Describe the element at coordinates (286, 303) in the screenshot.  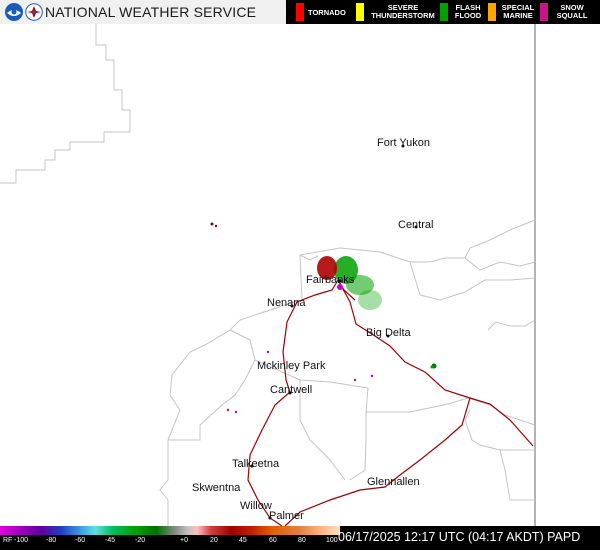
I see `town-nenana: Nenana` at that location.